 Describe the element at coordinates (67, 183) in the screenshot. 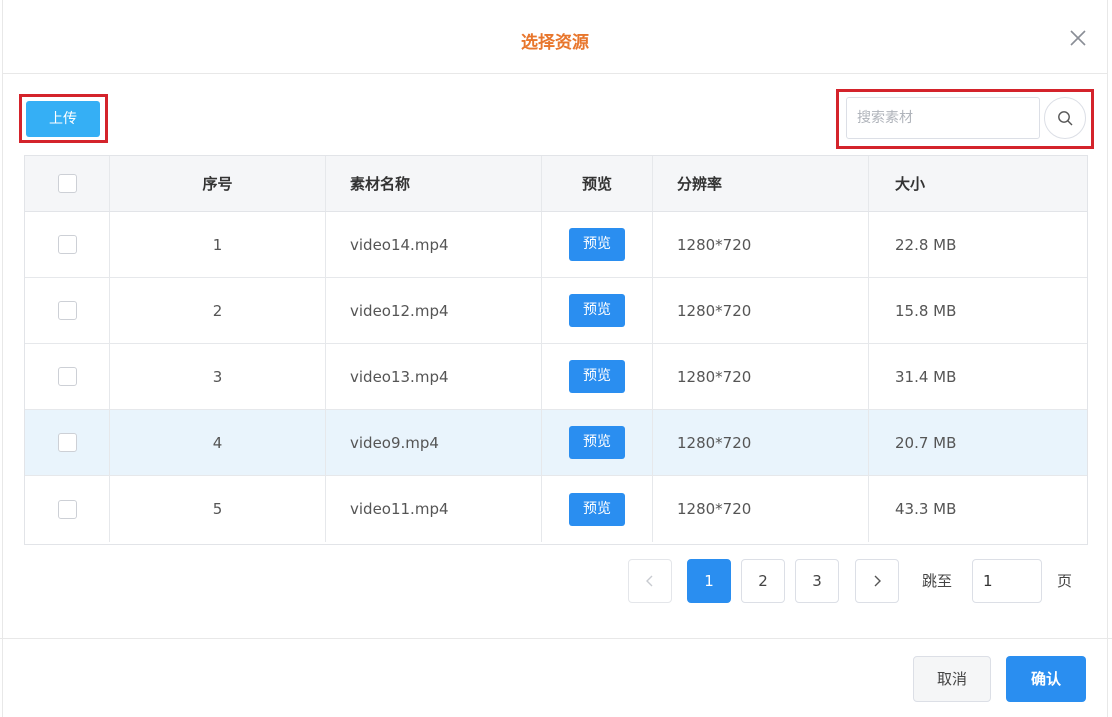

I see `select-all-checkbox` at that location.